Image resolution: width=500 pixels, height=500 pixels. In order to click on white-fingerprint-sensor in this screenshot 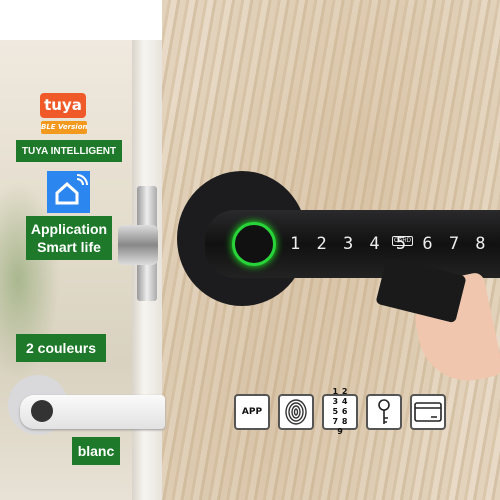, I will do `click(42, 411)`.